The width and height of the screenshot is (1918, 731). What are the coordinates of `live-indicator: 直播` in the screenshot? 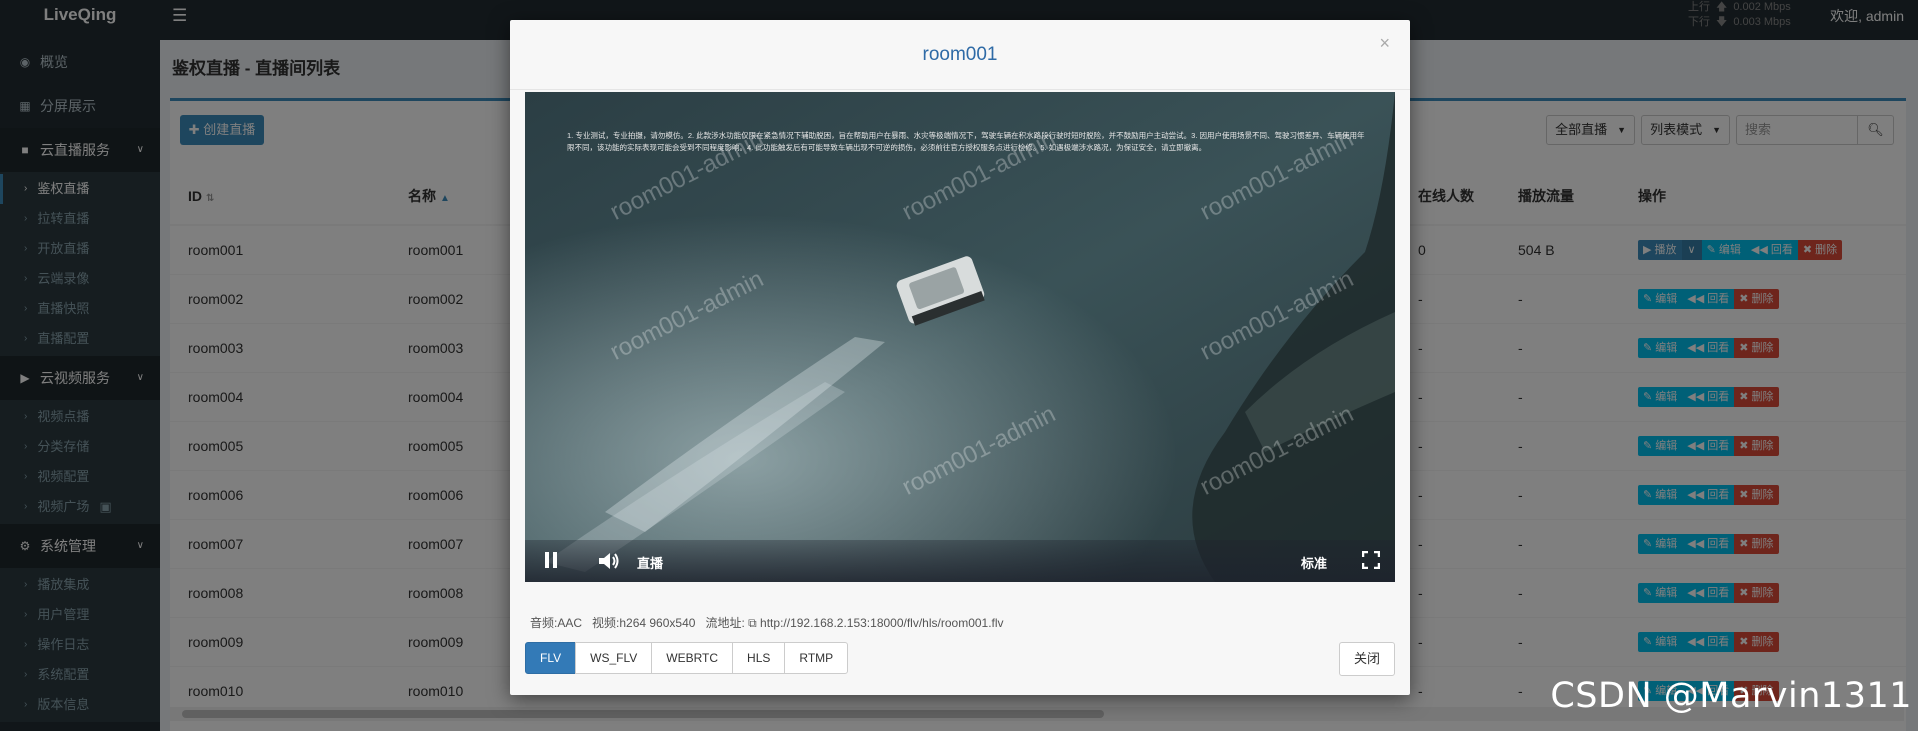 It's located at (650, 563).